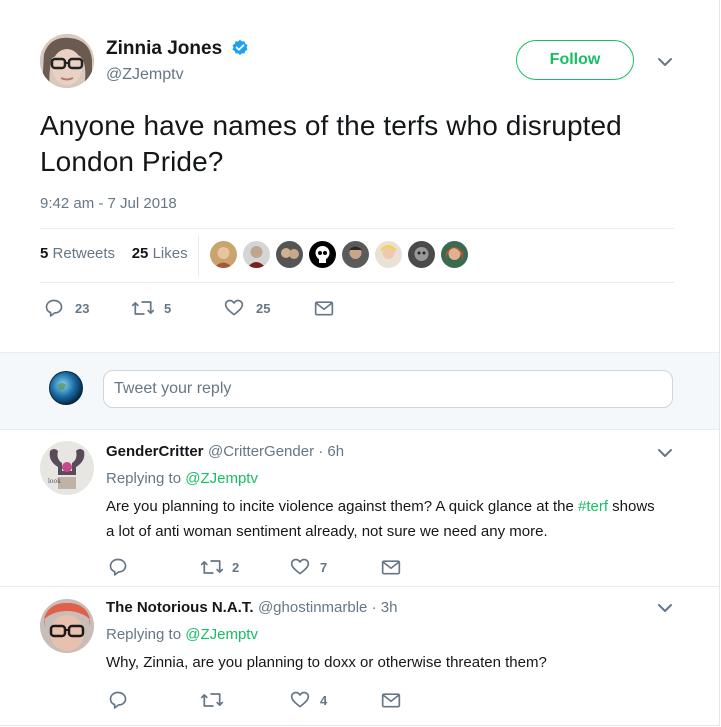  I want to click on tweet-timestamp: 9:42 am - 7 Jul 2018, so click(108, 203).